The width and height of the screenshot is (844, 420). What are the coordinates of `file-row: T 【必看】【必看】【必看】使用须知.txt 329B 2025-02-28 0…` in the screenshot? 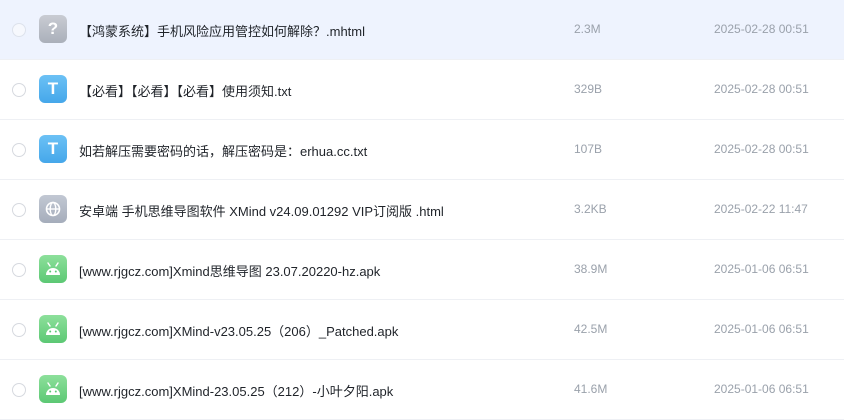 It's located at (422, 90).